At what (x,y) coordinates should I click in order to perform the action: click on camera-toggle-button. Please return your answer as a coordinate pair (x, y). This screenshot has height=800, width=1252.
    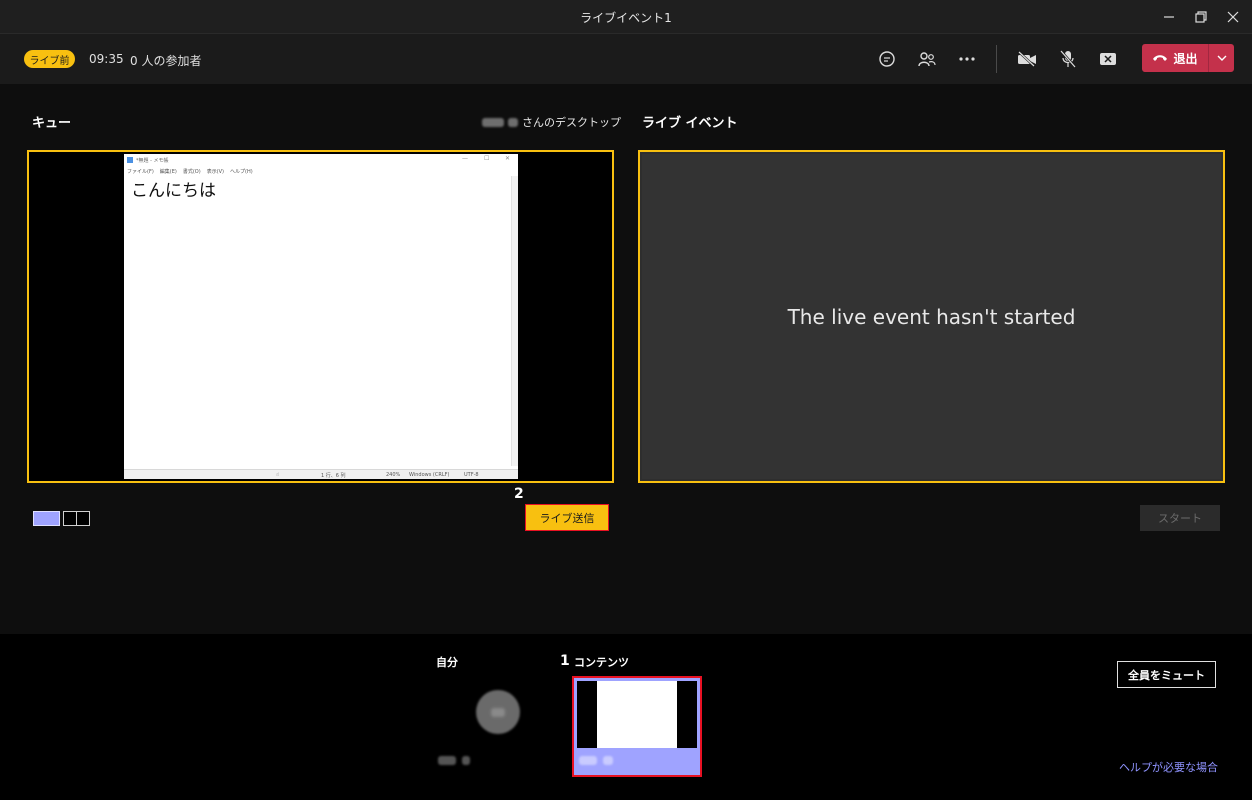
    Looking at the image, I should click on (1027, 59).